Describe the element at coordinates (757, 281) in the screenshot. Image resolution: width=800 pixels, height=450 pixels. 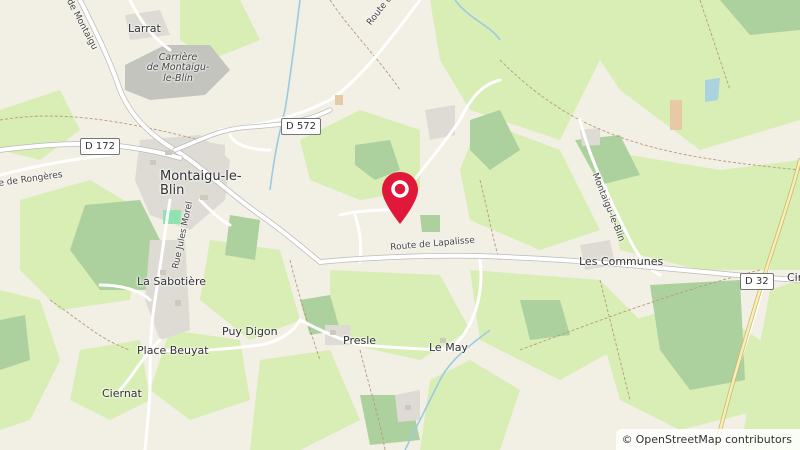
I see `road-shield-d32: D 32` at that location.